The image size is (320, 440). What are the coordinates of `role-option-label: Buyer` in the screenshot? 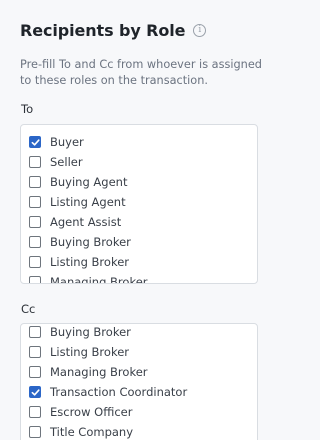 It's located at (67, 142).